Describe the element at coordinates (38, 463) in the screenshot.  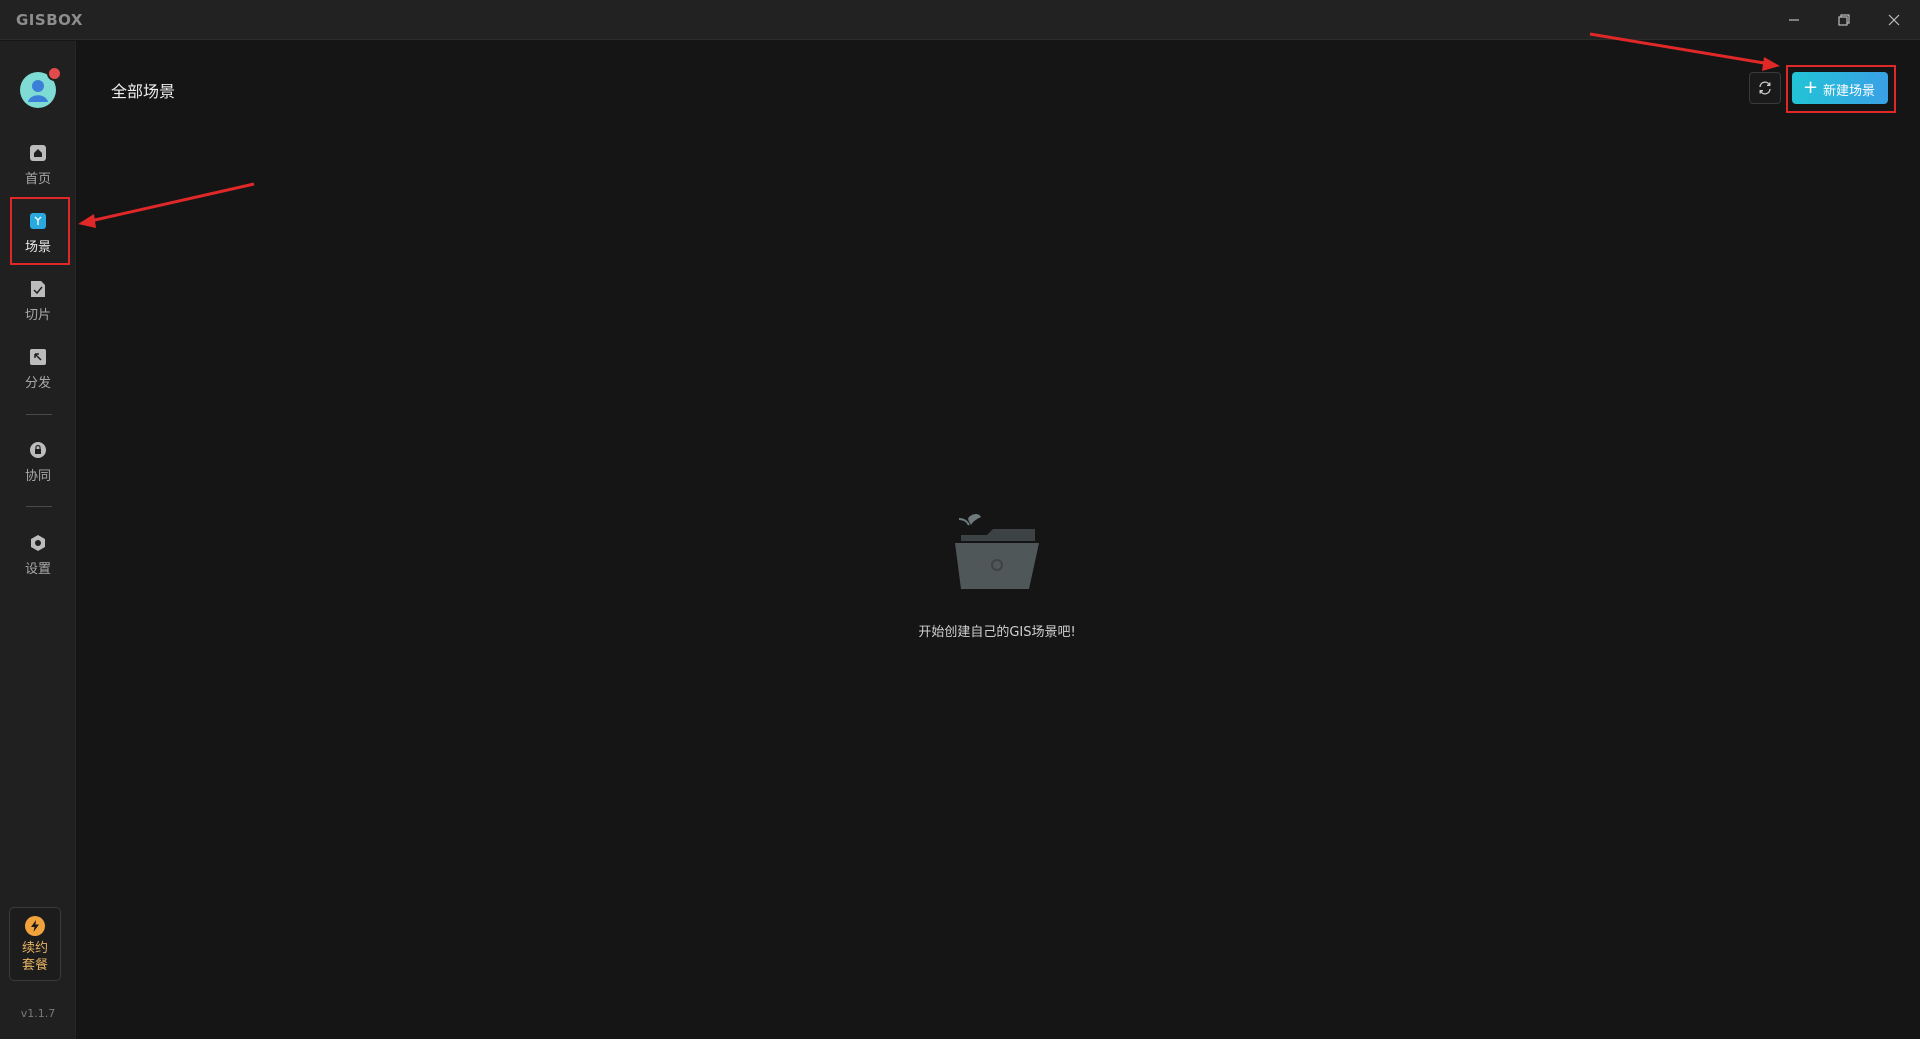
I see `sidebar-item-collaborate: 协同` at that location.